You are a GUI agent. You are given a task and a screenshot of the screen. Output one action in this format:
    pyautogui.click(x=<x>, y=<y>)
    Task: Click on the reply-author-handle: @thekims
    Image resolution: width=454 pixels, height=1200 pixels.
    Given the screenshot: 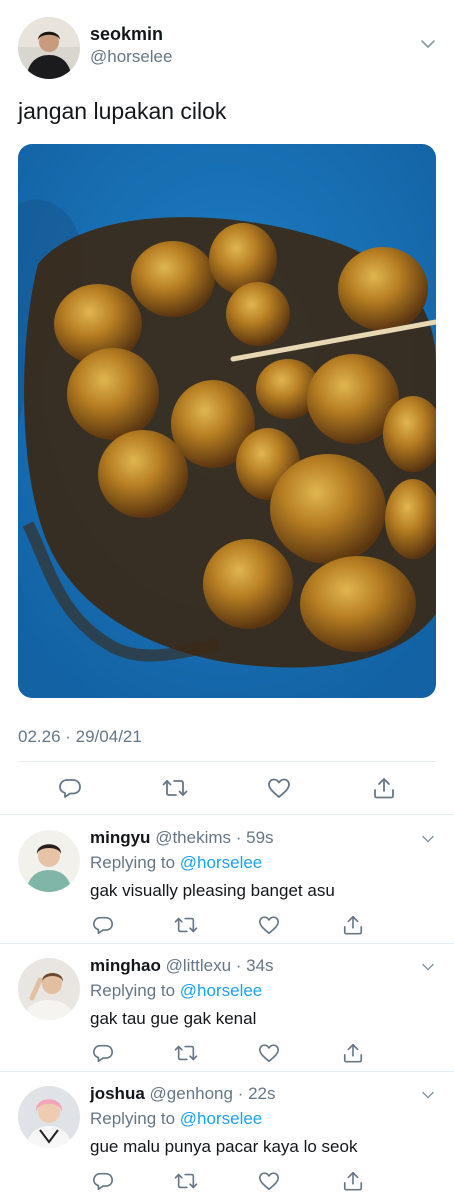 What is the action you would take?
    pyautogui.click(x=193, y=837)
    